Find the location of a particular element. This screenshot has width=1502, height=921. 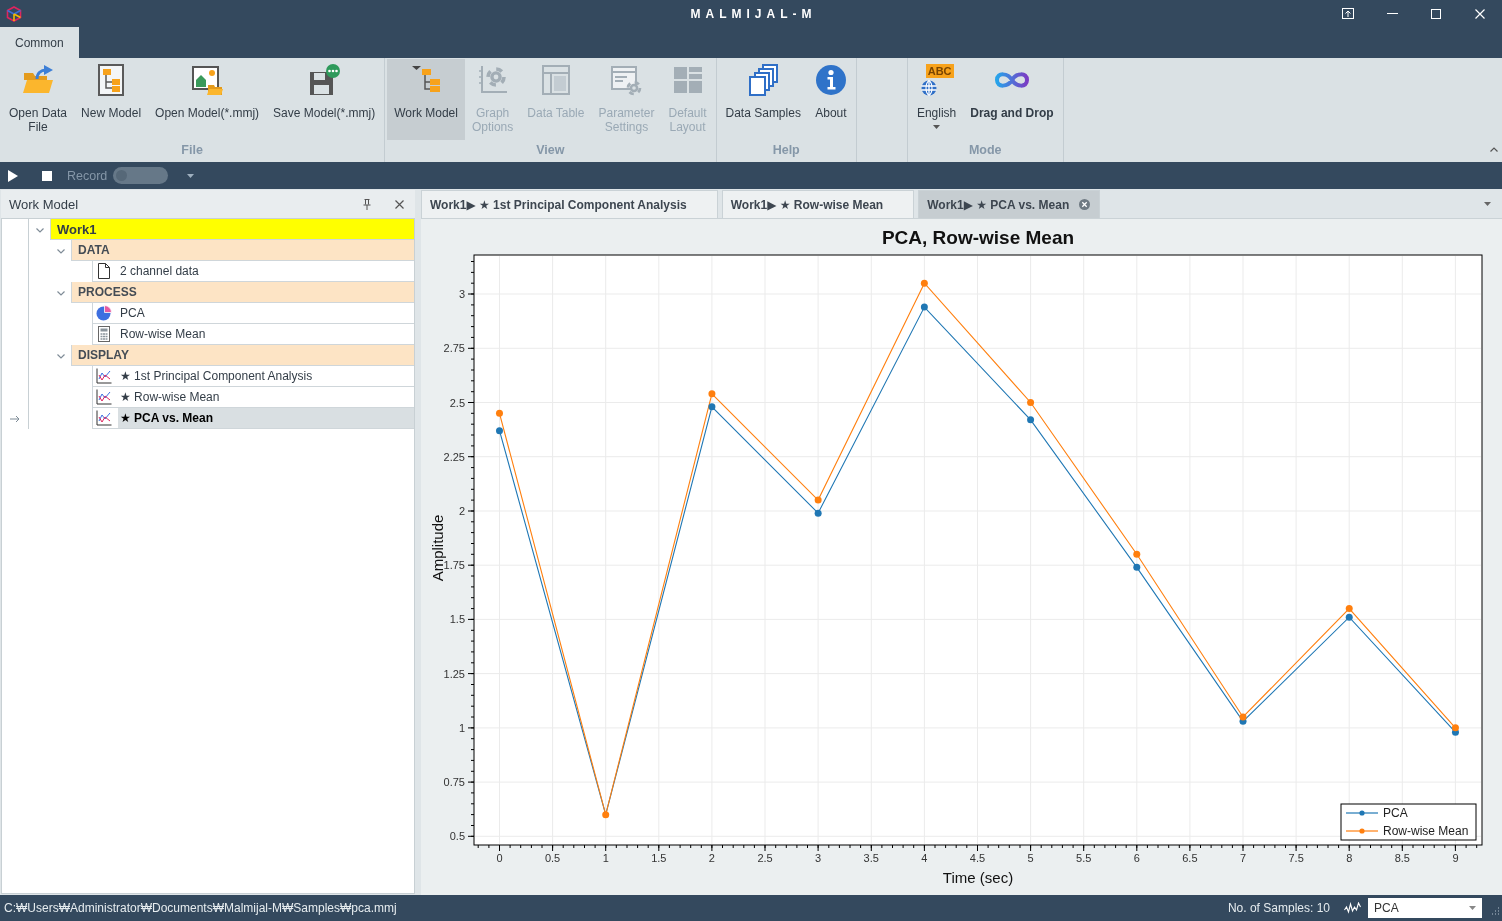

x-tick-label: 2 is located at coordinates (711, 858).